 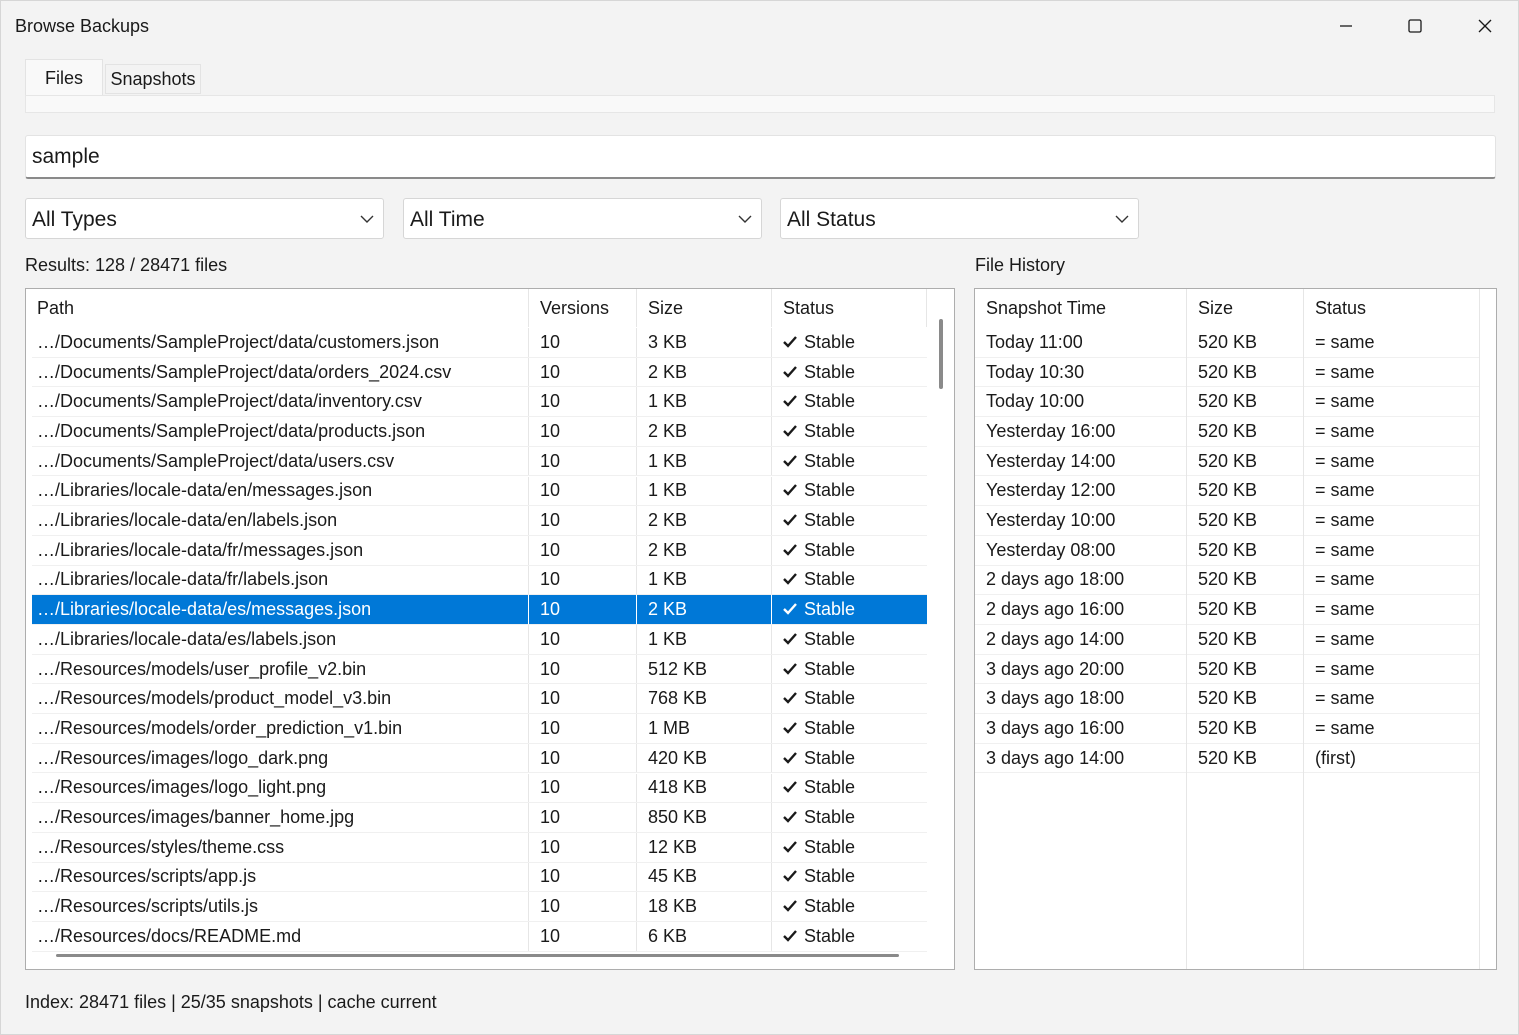 What do you see at coordinates (790, 847) in the screenshot?
I see `checkmark-icon` at bounding box center [790, 847].